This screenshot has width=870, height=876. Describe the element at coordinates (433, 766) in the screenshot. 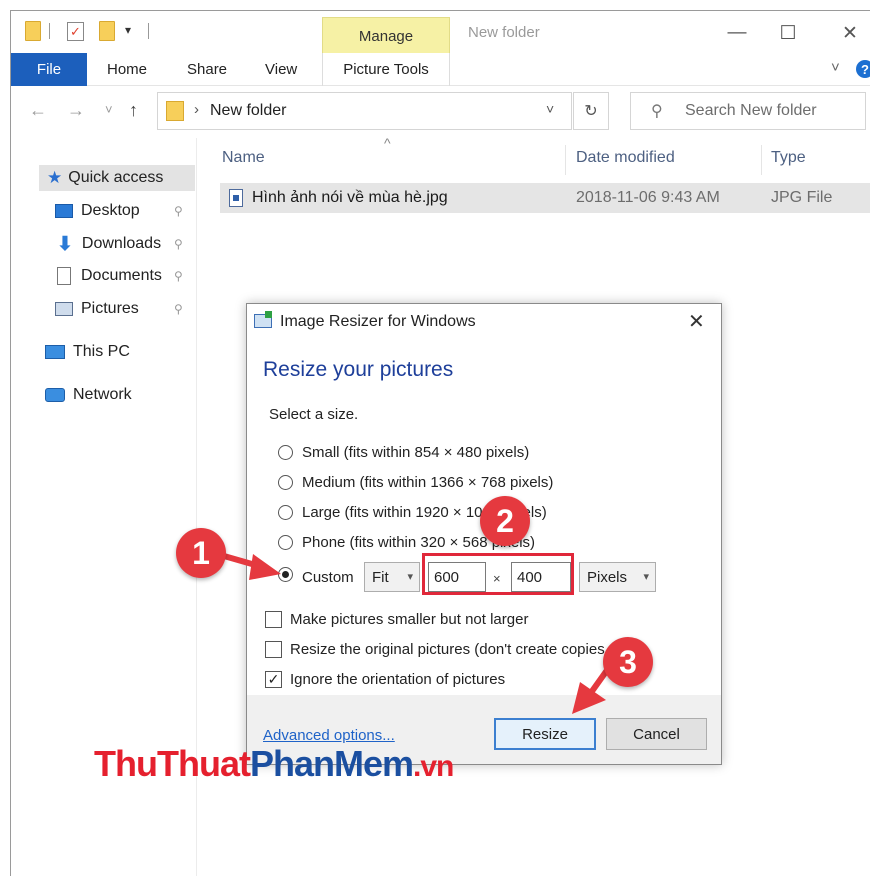

I see `watermark-part: .vn` at that location.